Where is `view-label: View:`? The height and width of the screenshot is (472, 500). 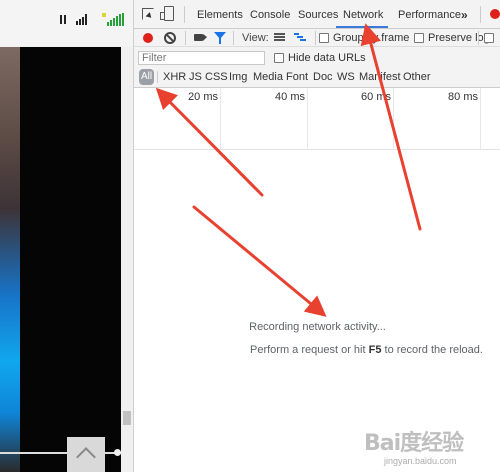 view-label: View: is located at coordinates (255, 38).